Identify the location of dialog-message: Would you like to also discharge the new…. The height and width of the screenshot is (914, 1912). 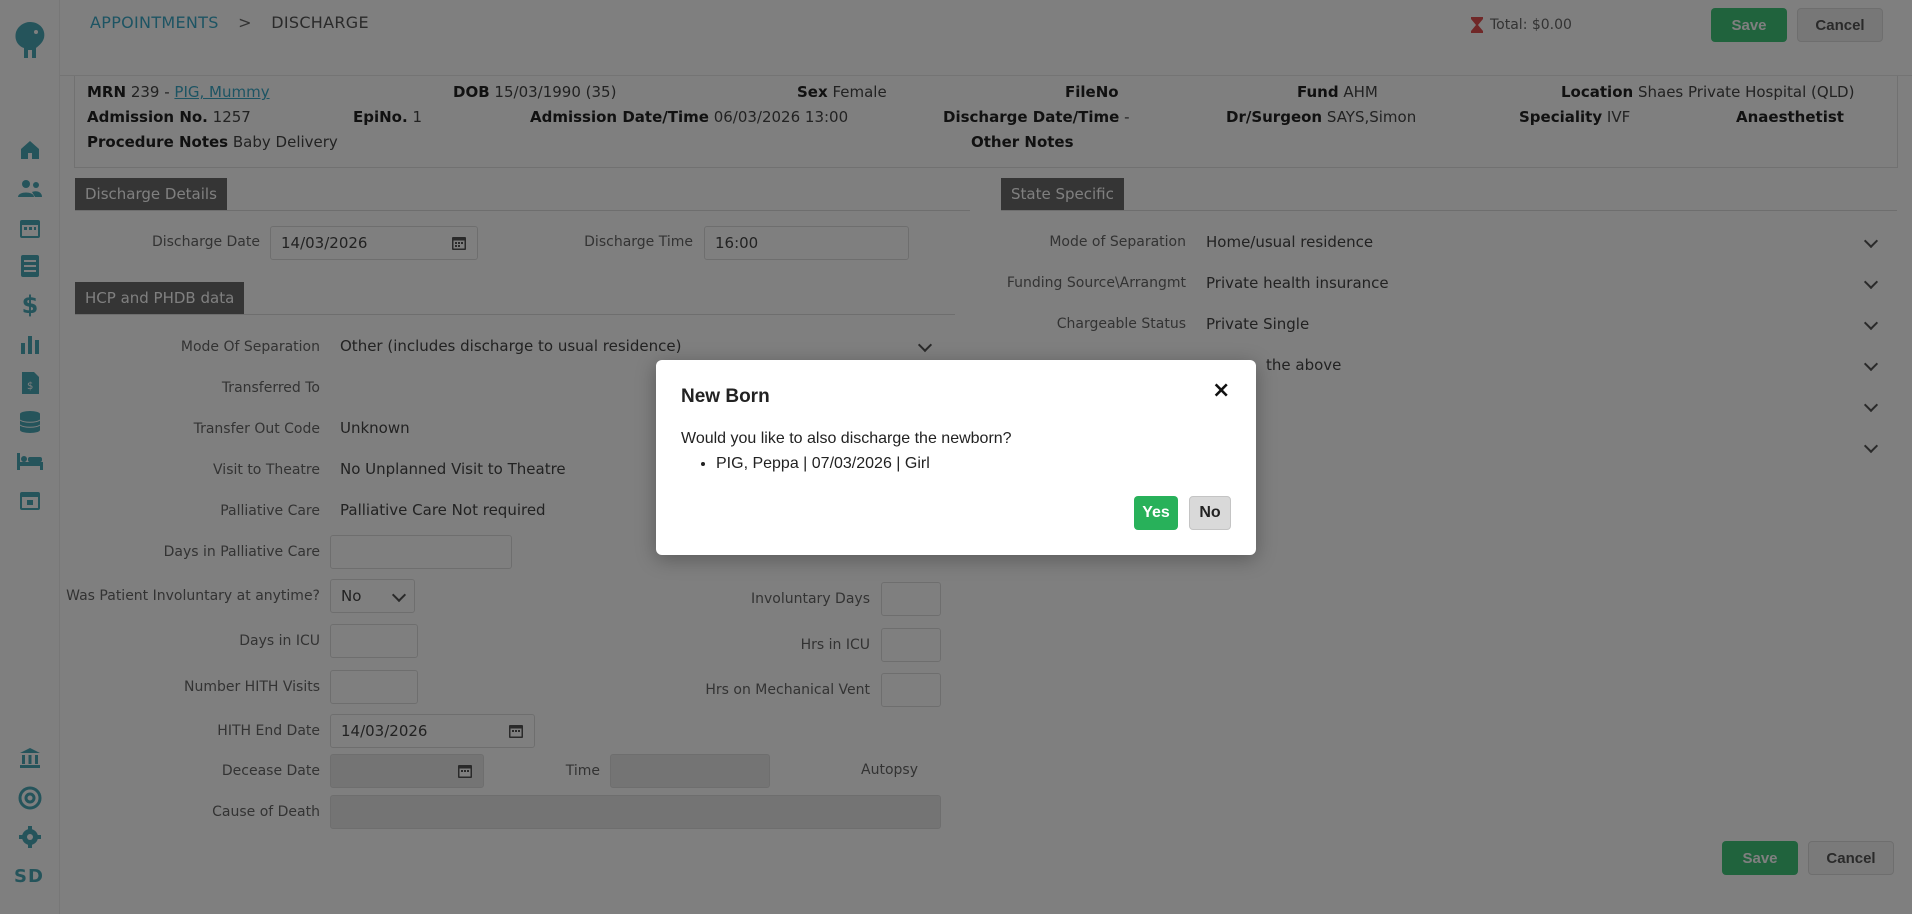
(846, 438).